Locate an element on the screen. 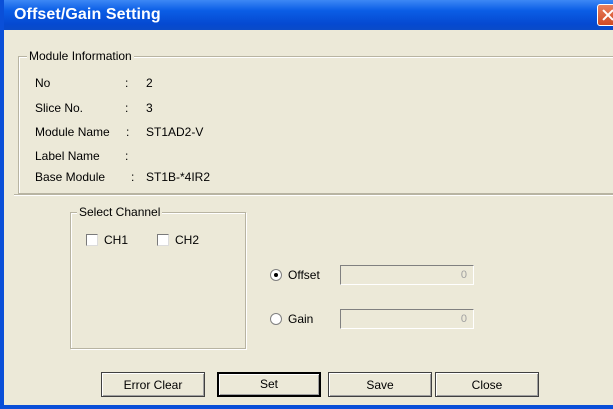 The height and width of the screenshot is (409, 613). close-window-icon is located at coordinates (605, 15).